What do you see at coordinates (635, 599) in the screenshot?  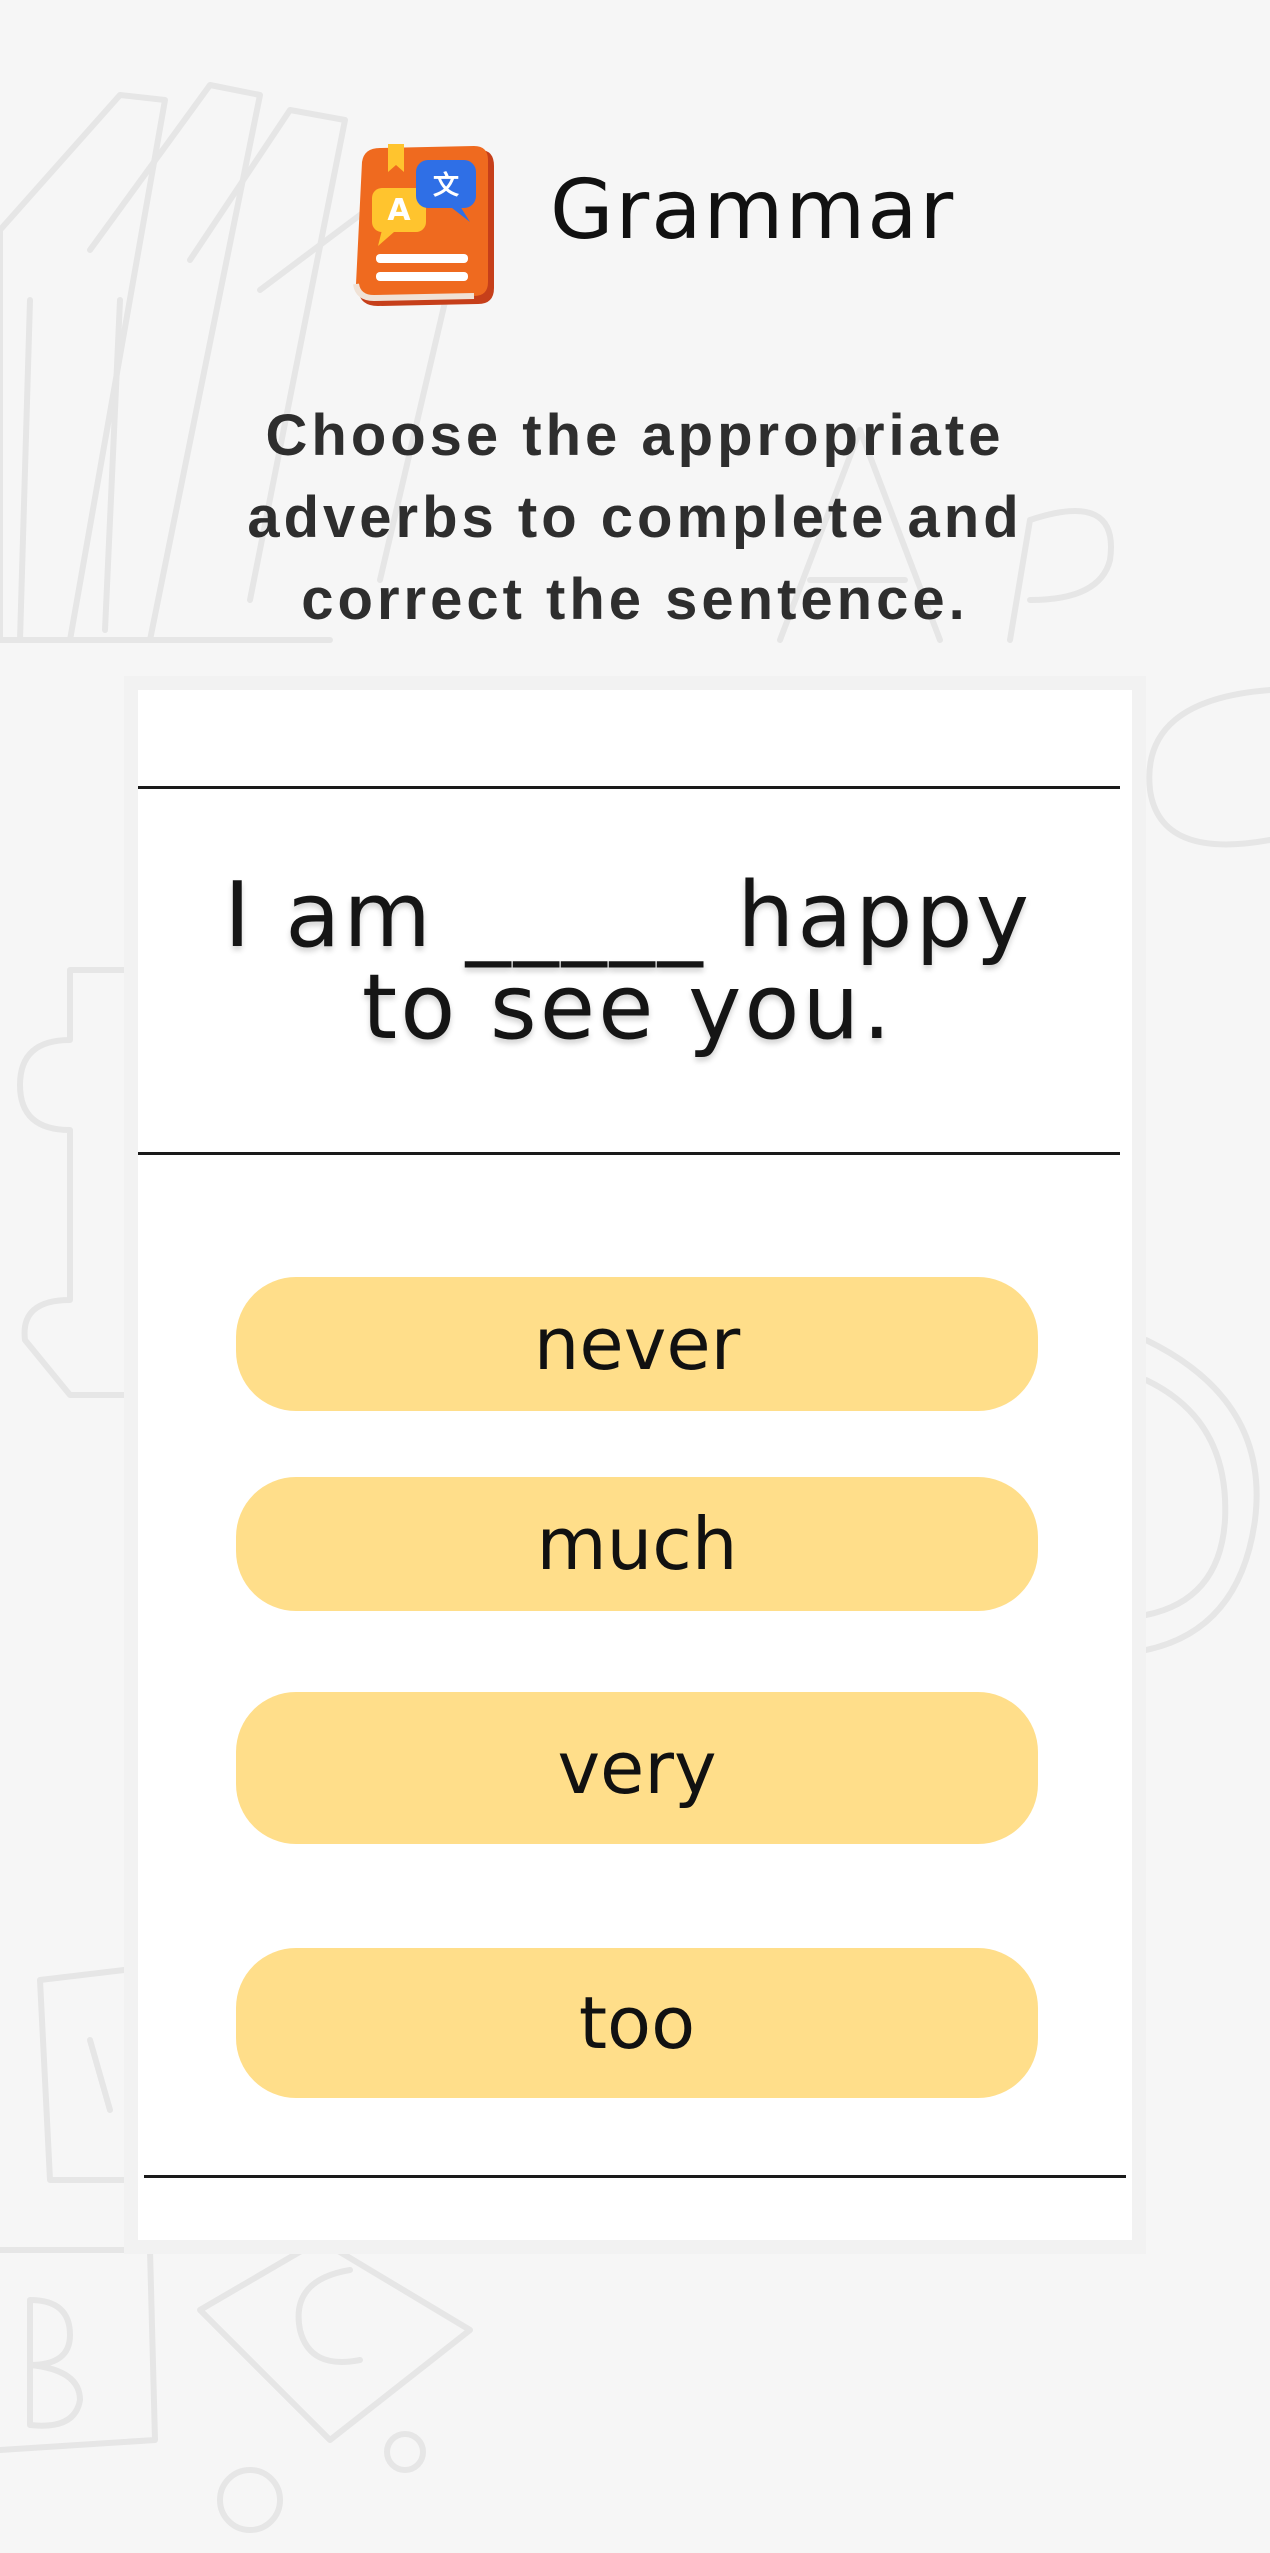 I see `instructions-line: correct the sentence.` at bounding box center [635, 599].